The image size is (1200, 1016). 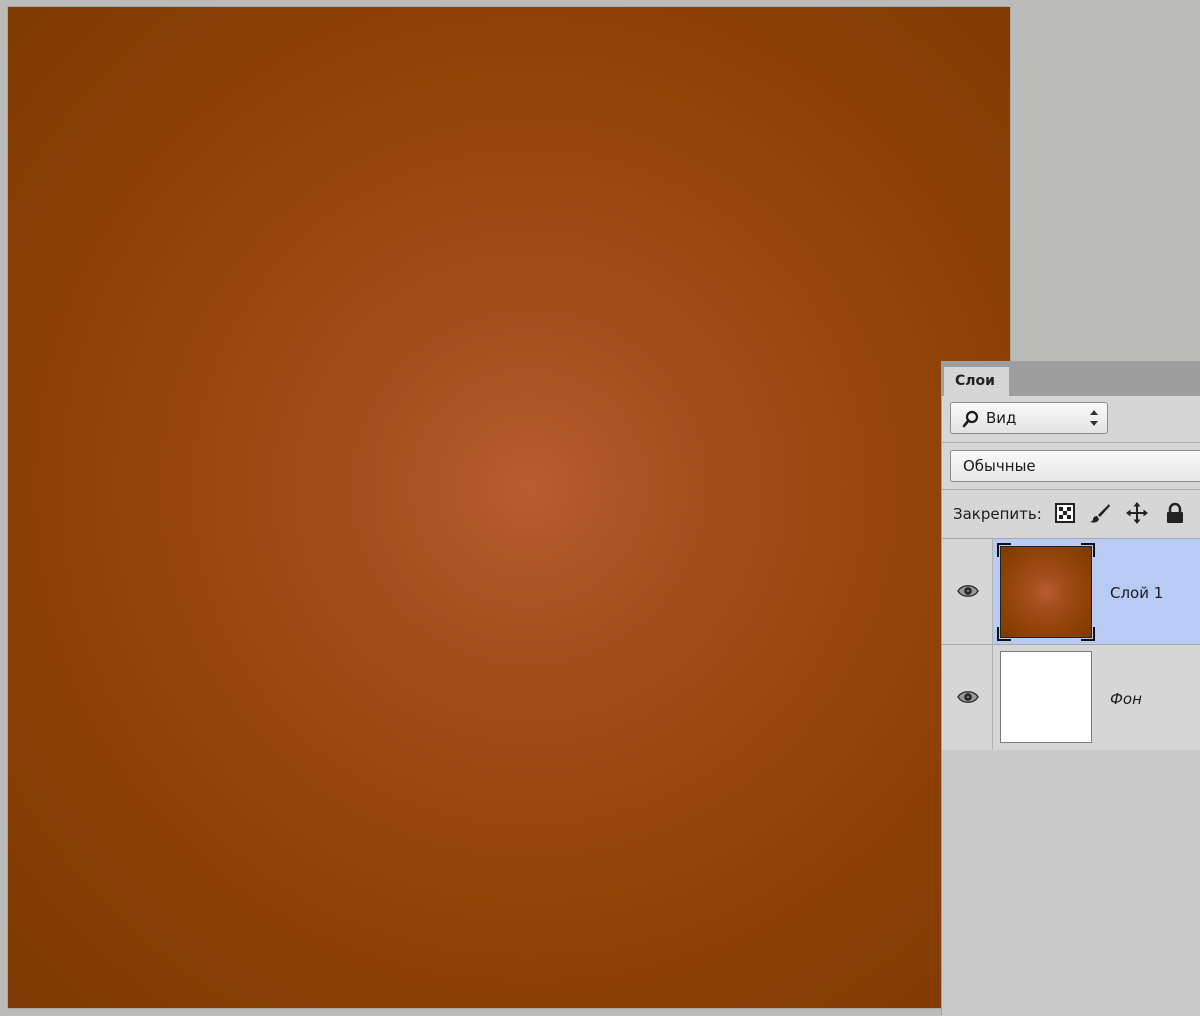 I want to click on layer-row-background: Фон, so click(x=1071, y=698).